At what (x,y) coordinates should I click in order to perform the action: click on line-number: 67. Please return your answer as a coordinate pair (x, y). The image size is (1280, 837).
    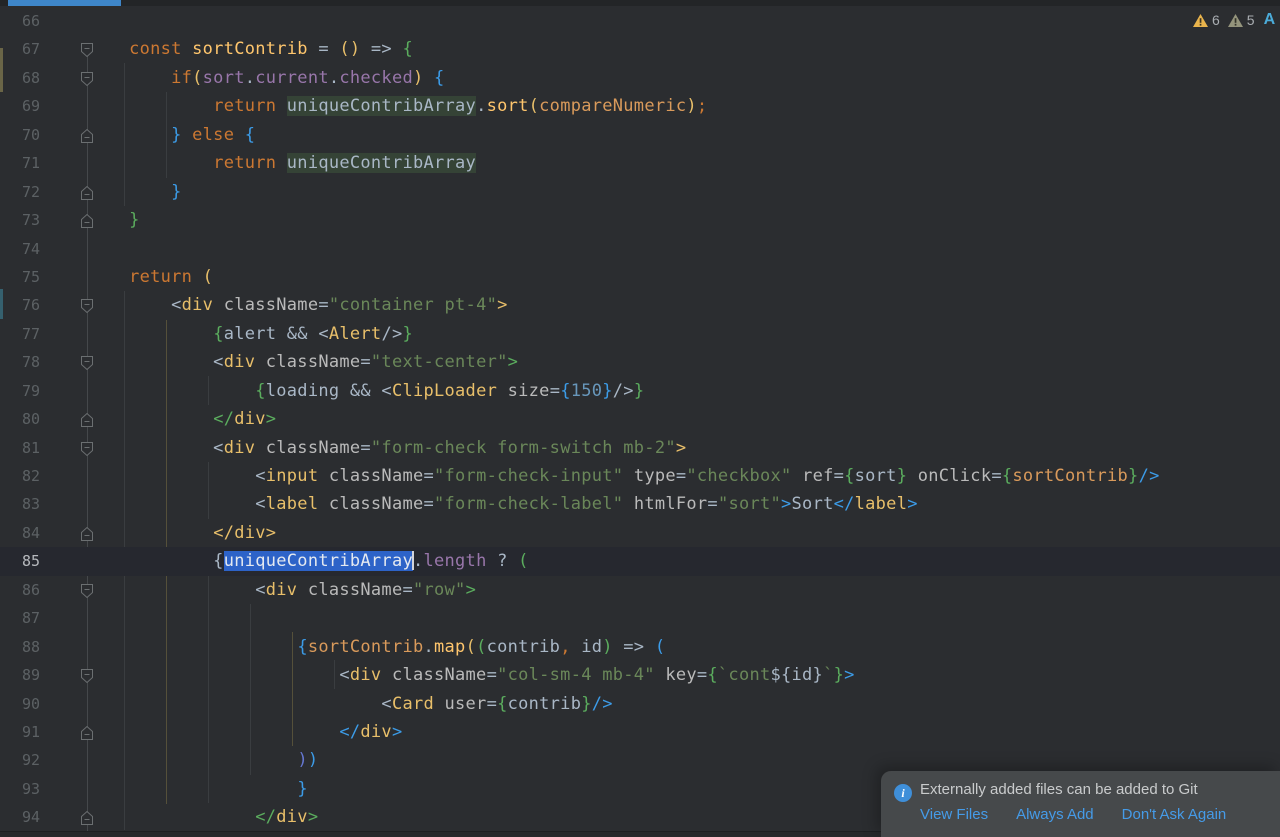
    Looking at the image, I should click on (20, 49).